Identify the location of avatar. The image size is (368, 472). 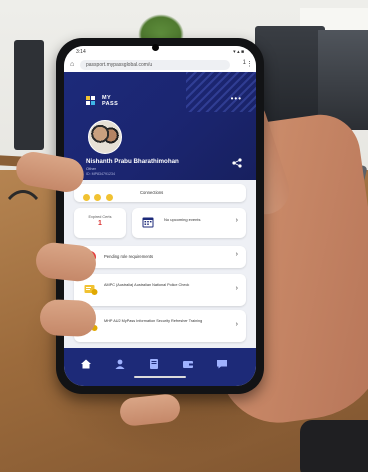
(105, 137).